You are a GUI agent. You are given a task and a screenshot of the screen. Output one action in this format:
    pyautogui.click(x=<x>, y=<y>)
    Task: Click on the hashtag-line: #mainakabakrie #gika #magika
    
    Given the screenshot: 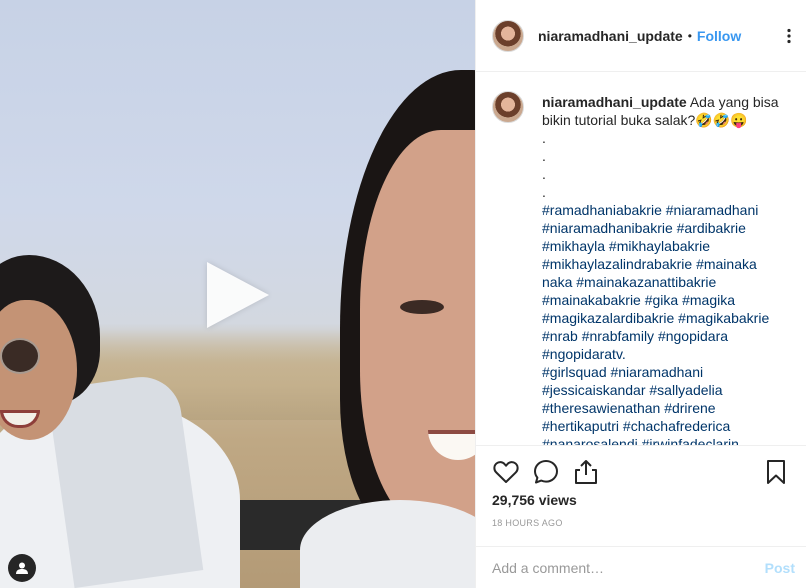 What is the action you would take?
    pyautogui.click(x=664, y=300)
    